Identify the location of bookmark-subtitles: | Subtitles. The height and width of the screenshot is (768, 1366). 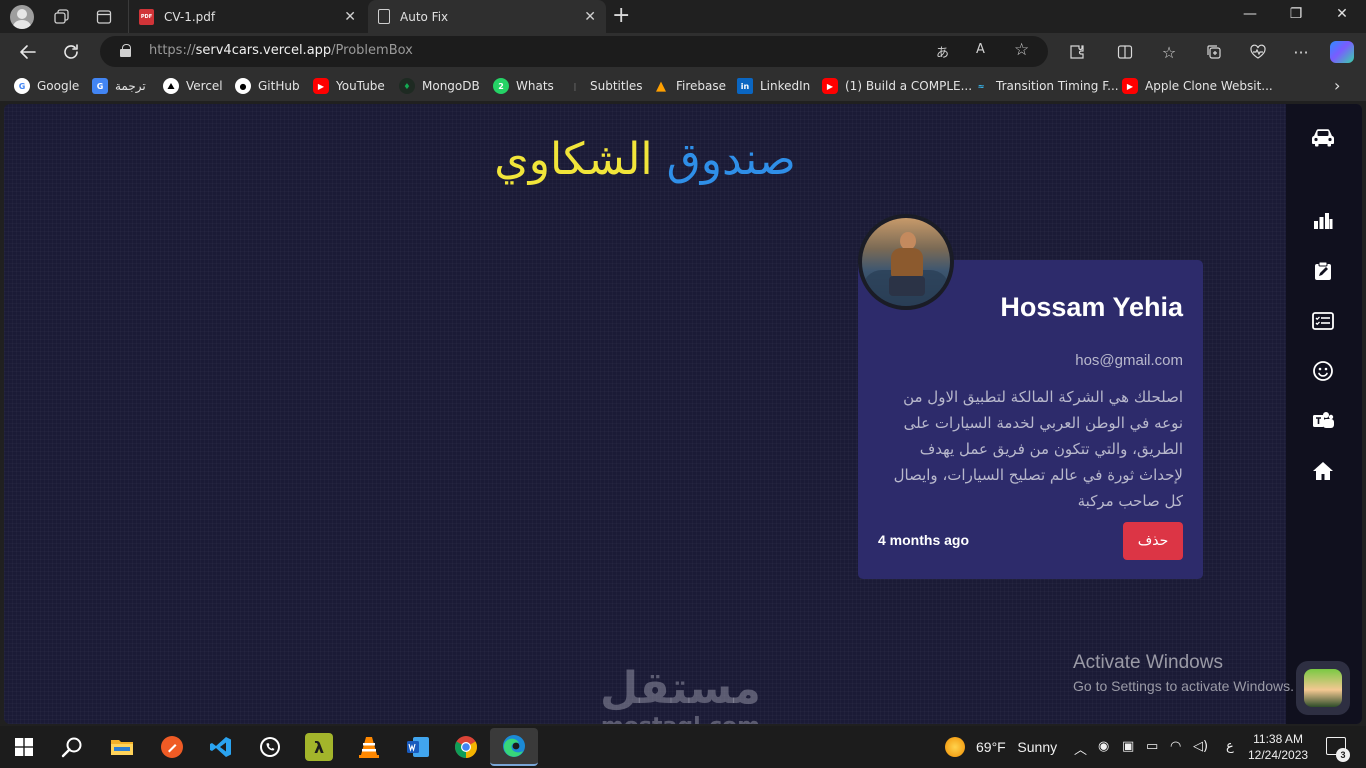
(605, 86).